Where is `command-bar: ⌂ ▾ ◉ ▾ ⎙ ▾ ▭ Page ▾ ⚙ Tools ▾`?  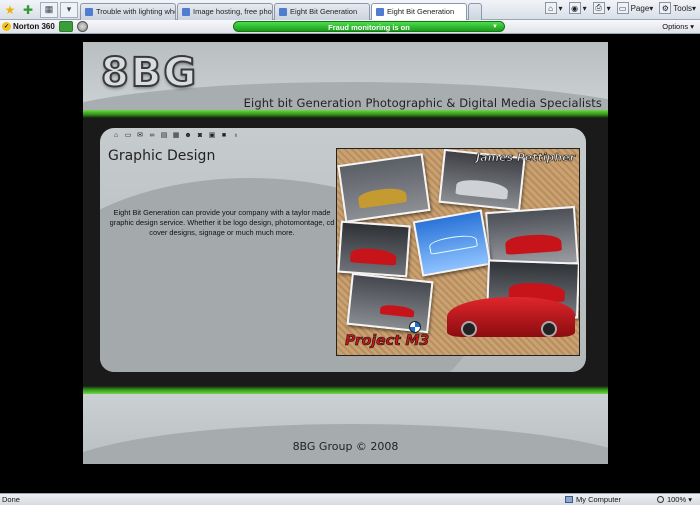 command-bar: ⌂ ▾ ◉ ▾ ⎙ ▾ ▭ Page ▾ ⚙ Tools ▾ is located at coordinates (617, 8).